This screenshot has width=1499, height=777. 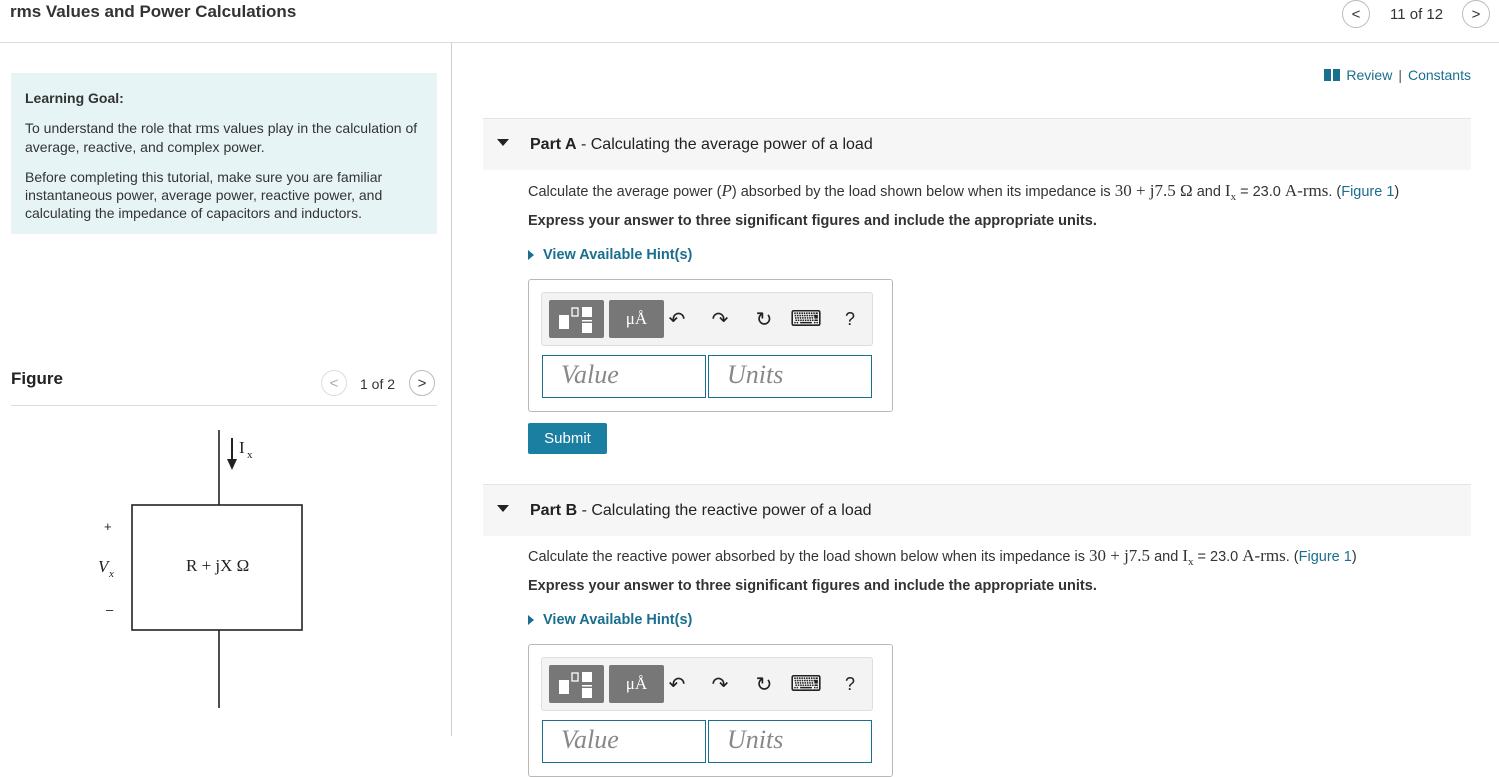 What do you see at coordinates (207, 128) in the screenshot?
I see `rms-term: rms` at bounding box center [207, 128].